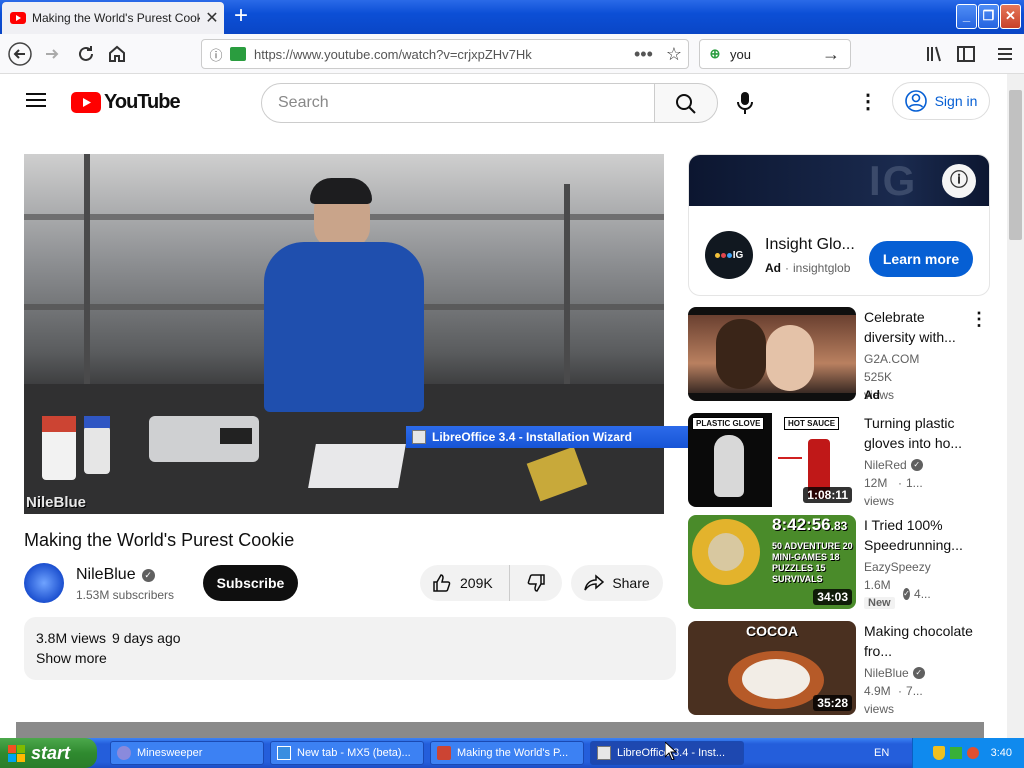 The height and width of the screenshot is (768, 1024). Describe the element at coordinates (868, 102) in the screenshot. I see `more-options-icon: ⋮` at that location.